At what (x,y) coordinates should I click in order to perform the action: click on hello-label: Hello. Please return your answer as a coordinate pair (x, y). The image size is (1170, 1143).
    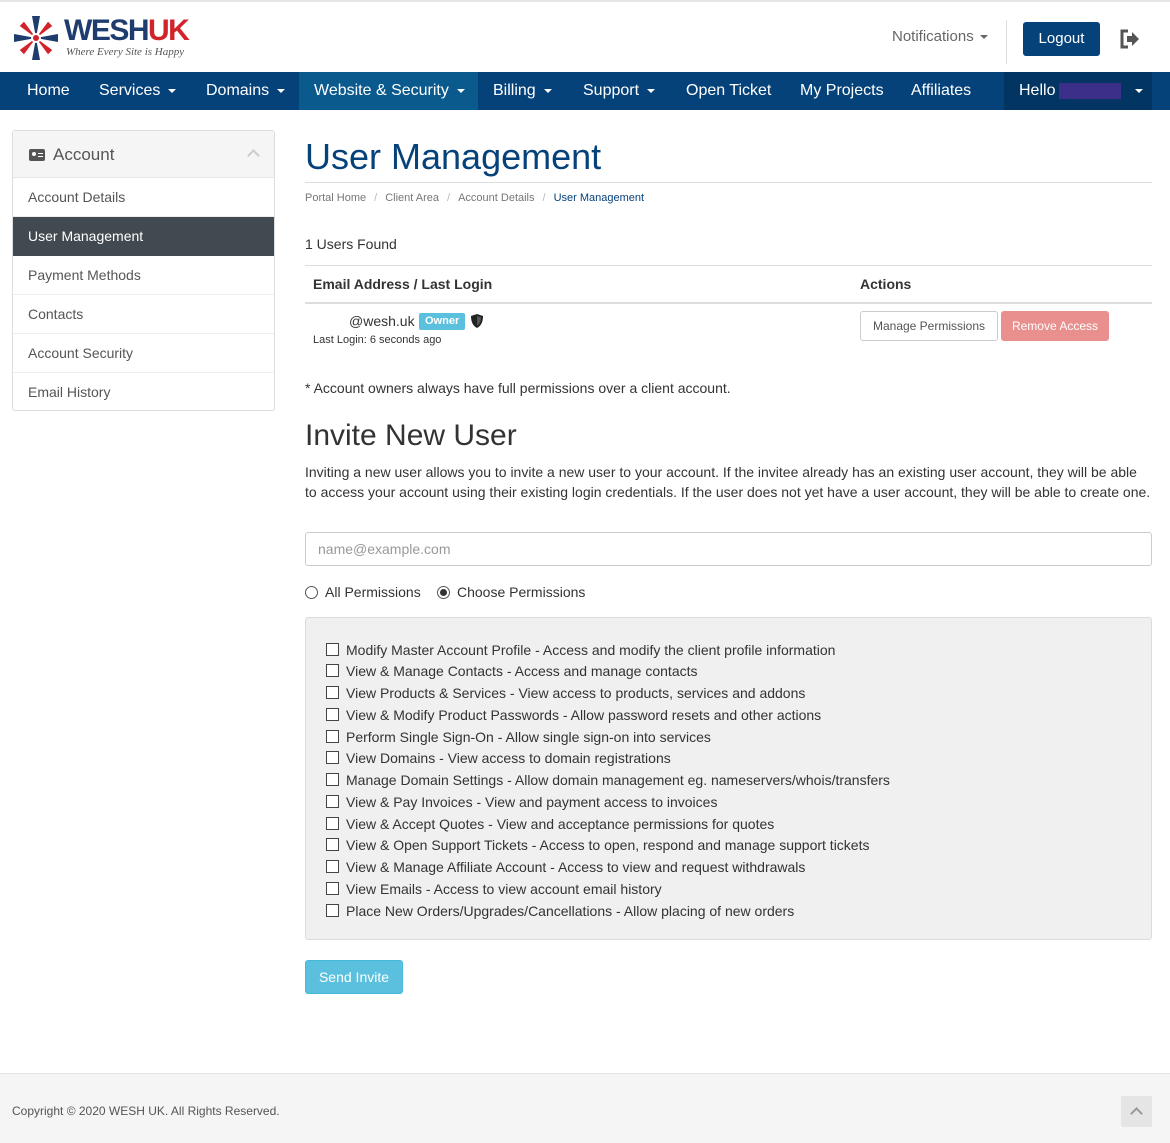
    Looking at the image, I should click on (1037, 90).